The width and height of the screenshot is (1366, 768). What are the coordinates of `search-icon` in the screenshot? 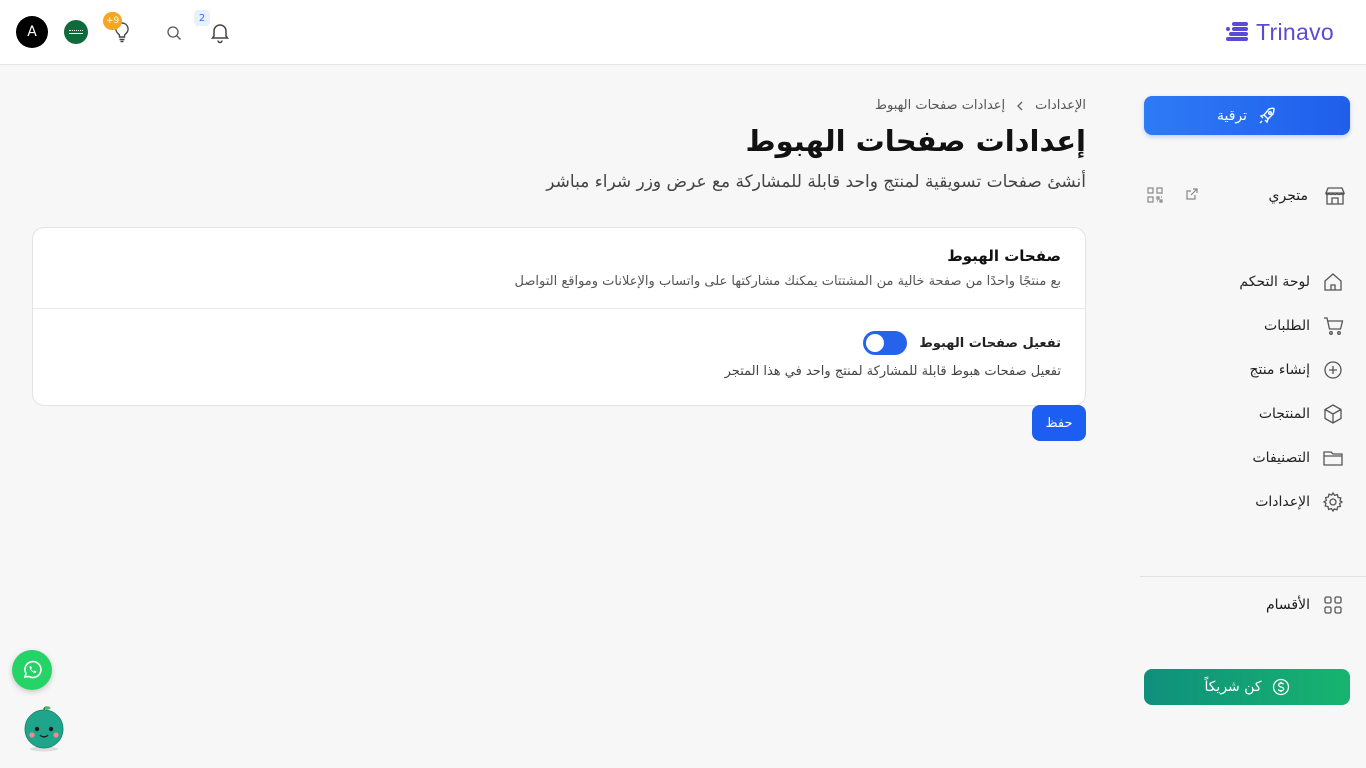 It's located at (174, 33).